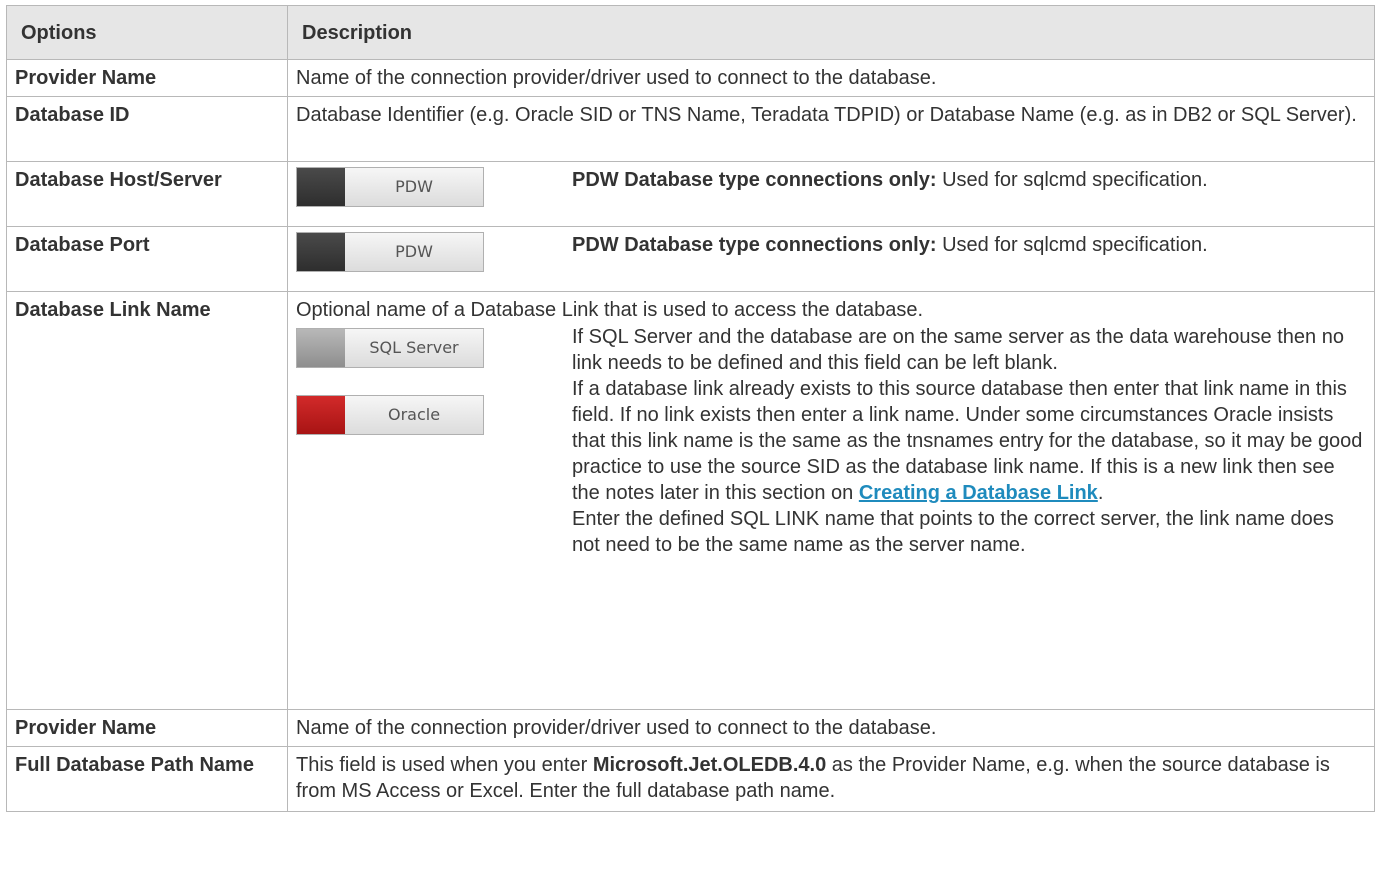 This screenshot has width=1380, height=873. What do you see at coordinates (1100, 493) in the screenshot?
I see `oracle-paragraph-tail: .` at bounding box center [1100, 493].